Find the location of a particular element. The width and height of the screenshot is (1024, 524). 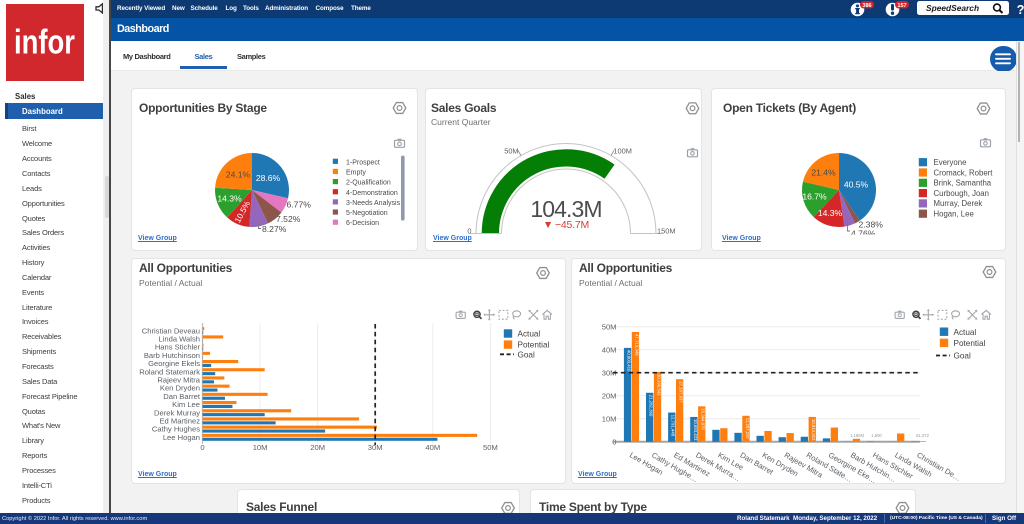

svg-text: SpeedSearch is located at coordinates (952, 8).